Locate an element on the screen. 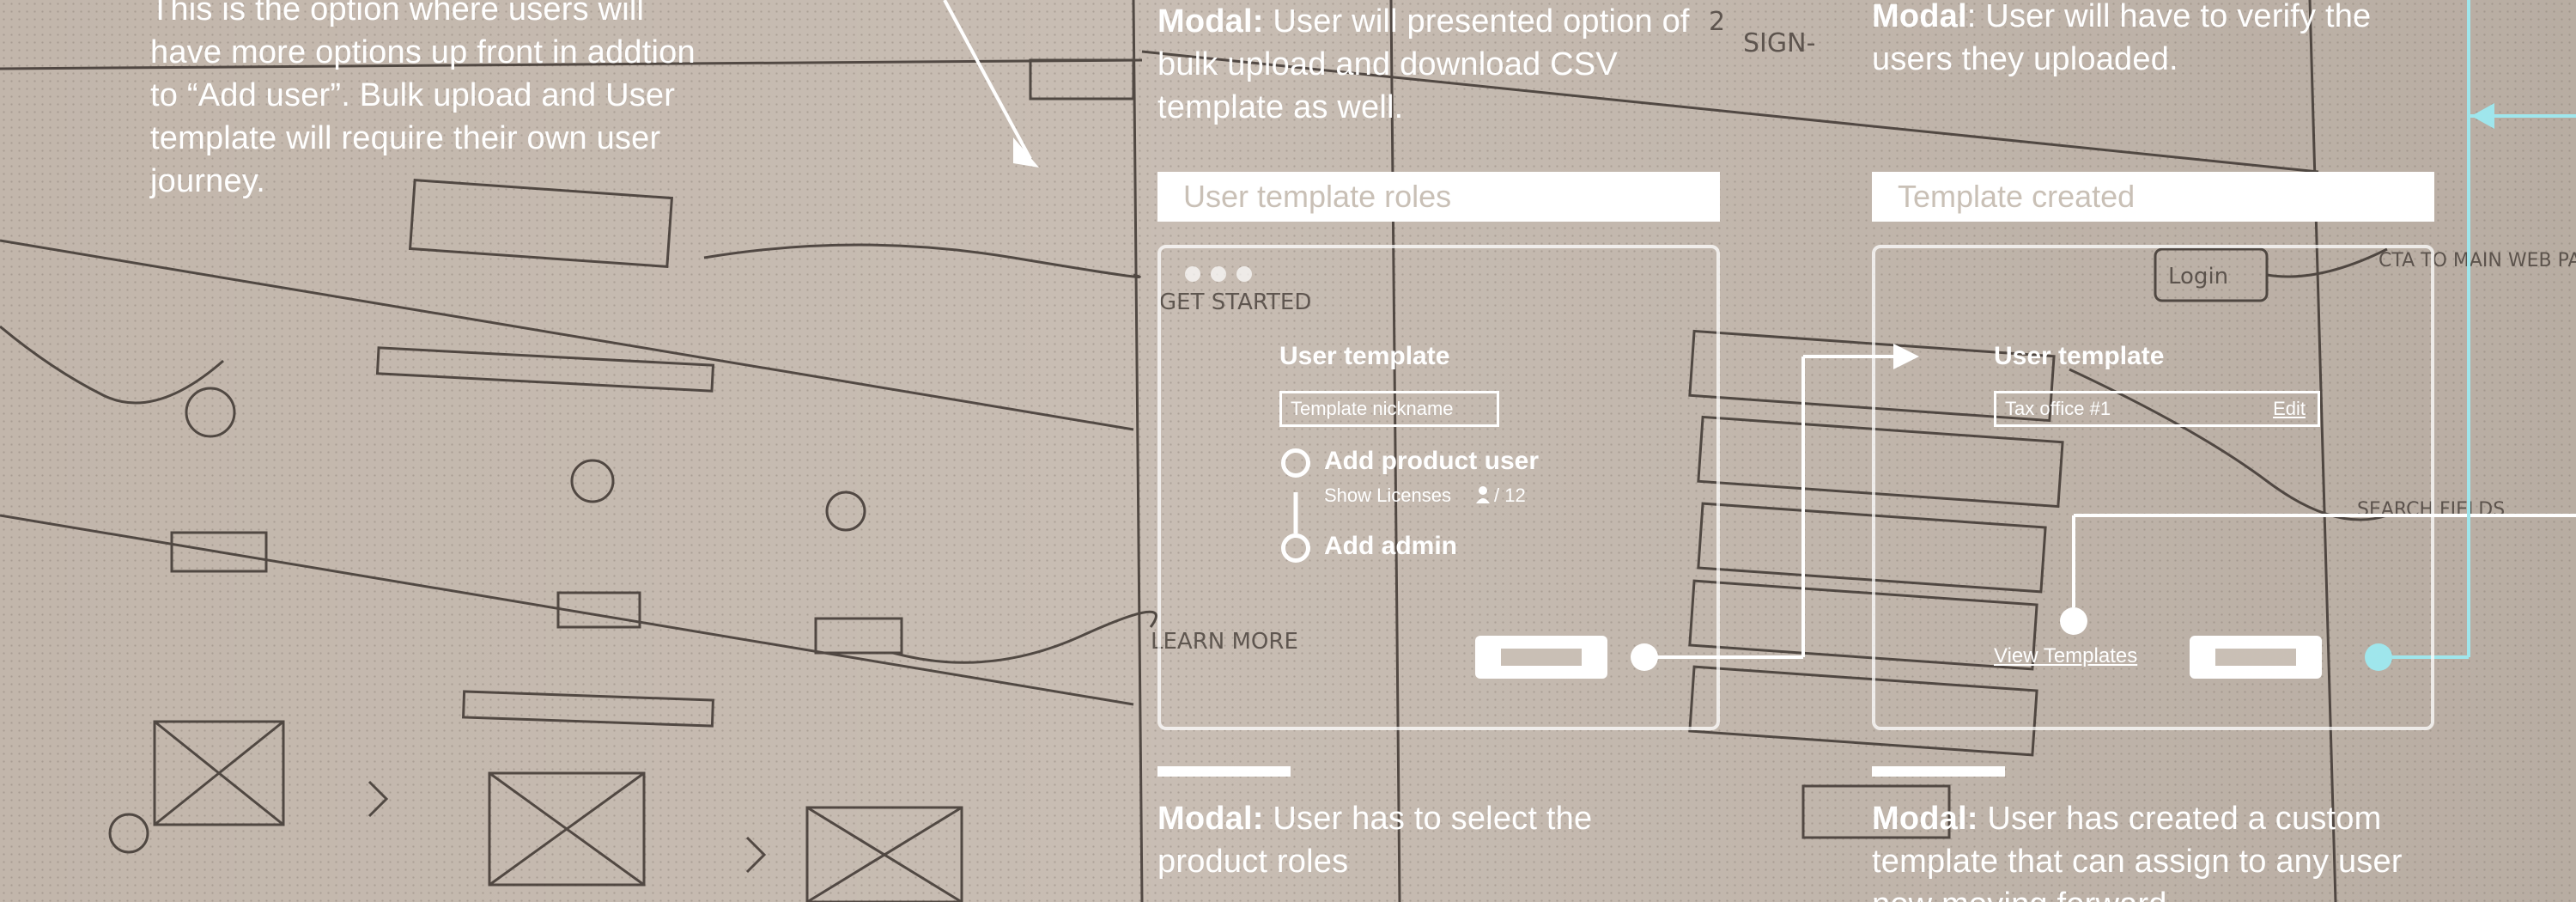 The height and width of the screenshot is (902, 2576). note-pointer-arrow is located at coordinates (987, 80).